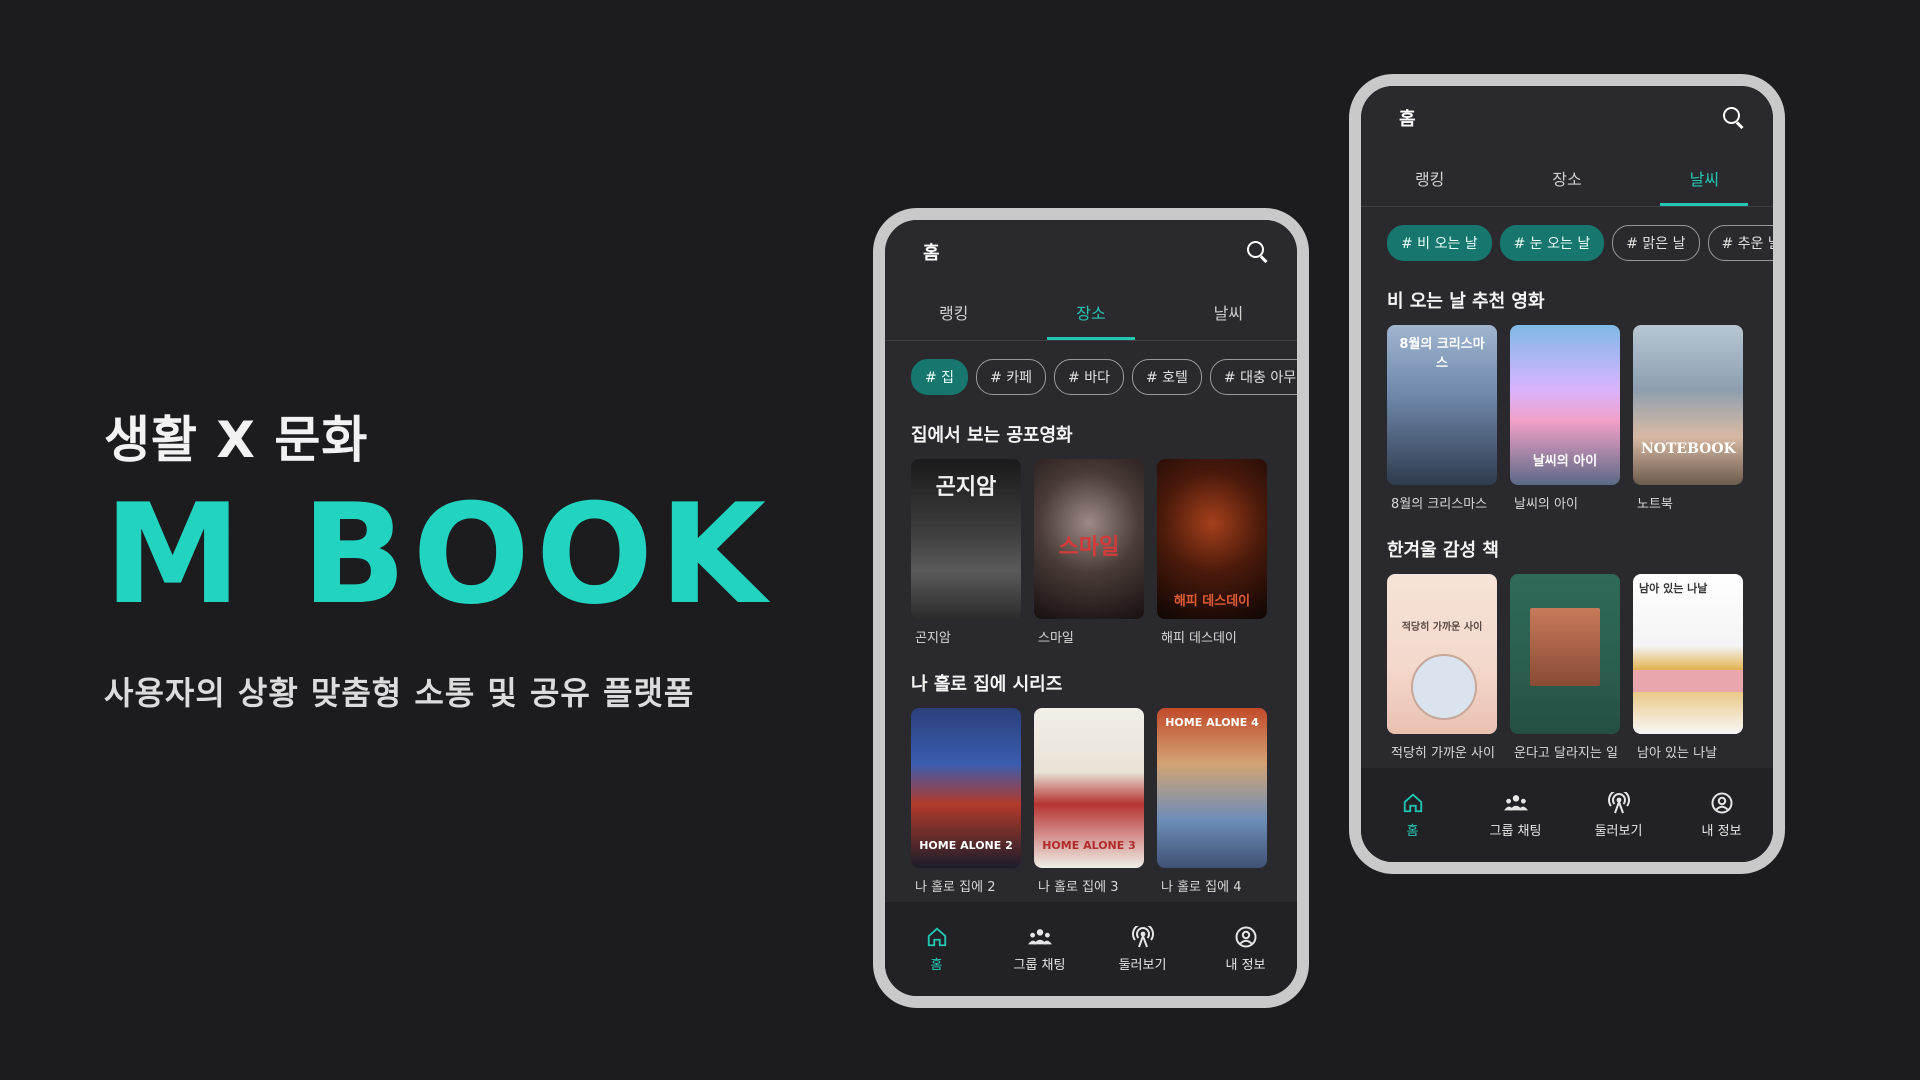  Describe the element at coordinates (1443, 550) in the screenshot. I see `section-title: 한겨울 감성 책` at that location.